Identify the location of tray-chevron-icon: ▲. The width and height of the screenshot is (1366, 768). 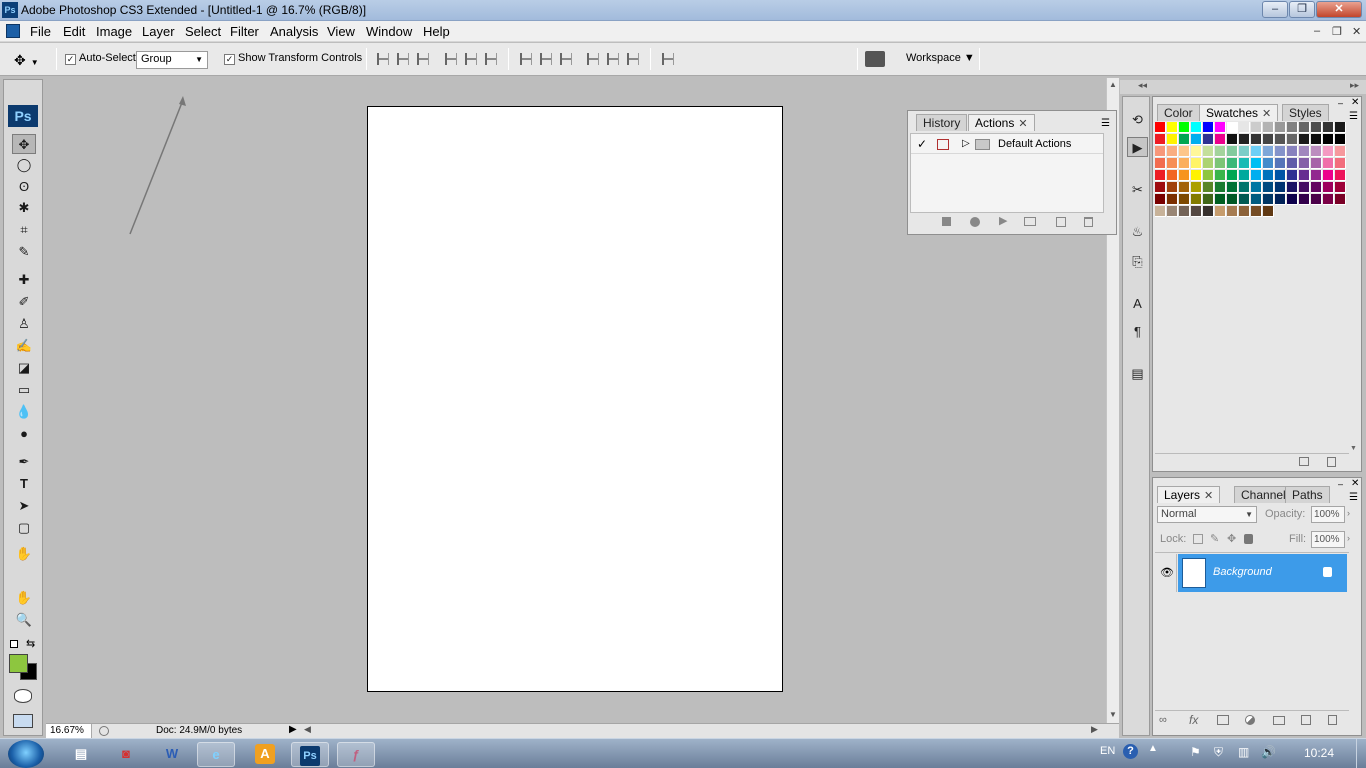
(1153, 748).